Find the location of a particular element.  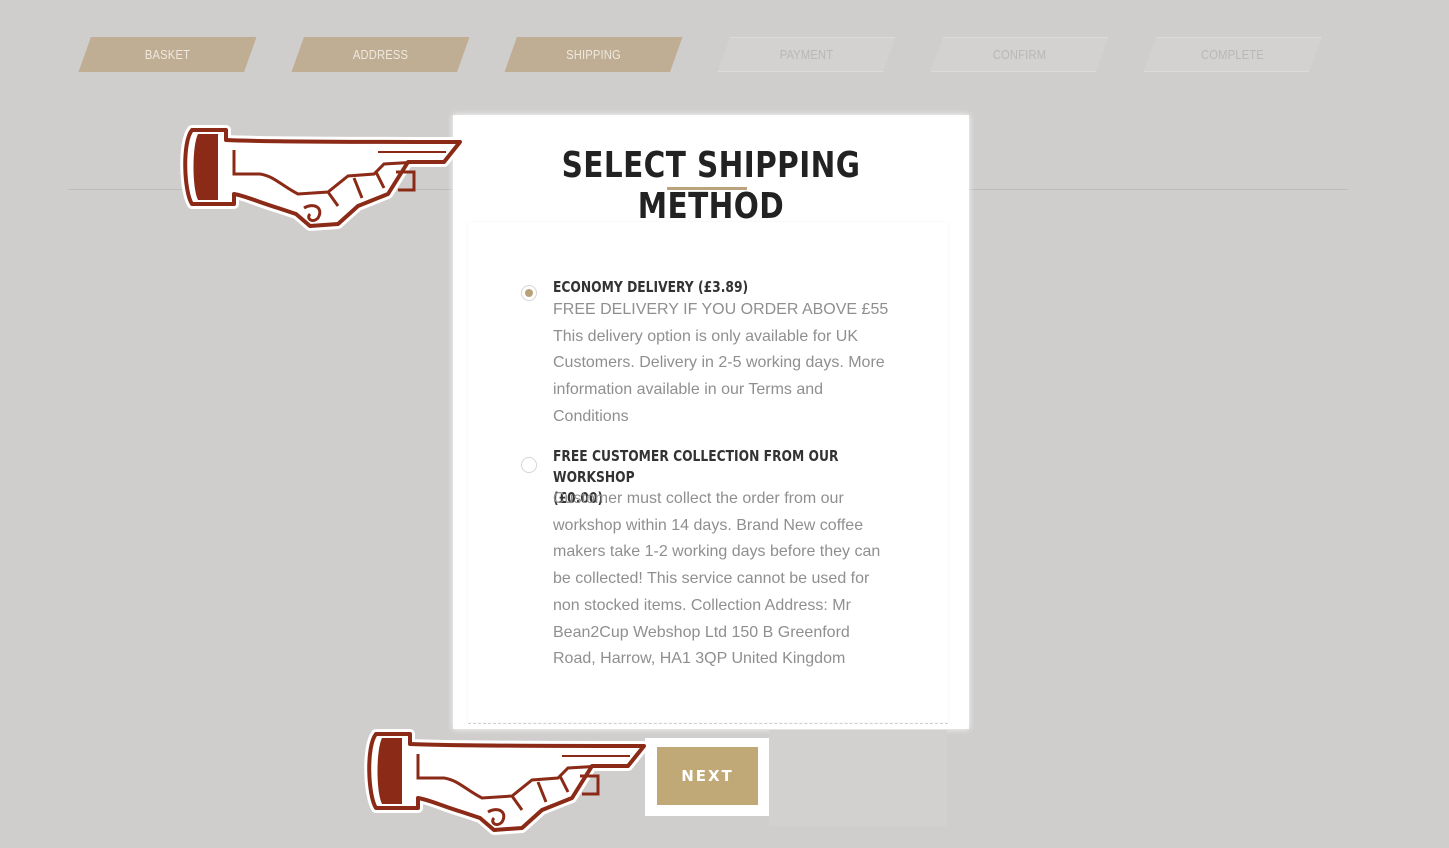

step-complete: COMPLETE is located at coordinates (1232, 54).